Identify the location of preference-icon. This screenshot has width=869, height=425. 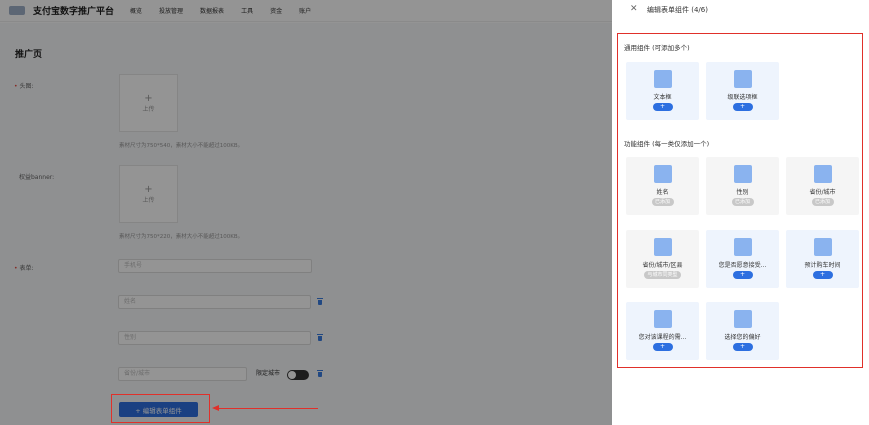
(742, 319).